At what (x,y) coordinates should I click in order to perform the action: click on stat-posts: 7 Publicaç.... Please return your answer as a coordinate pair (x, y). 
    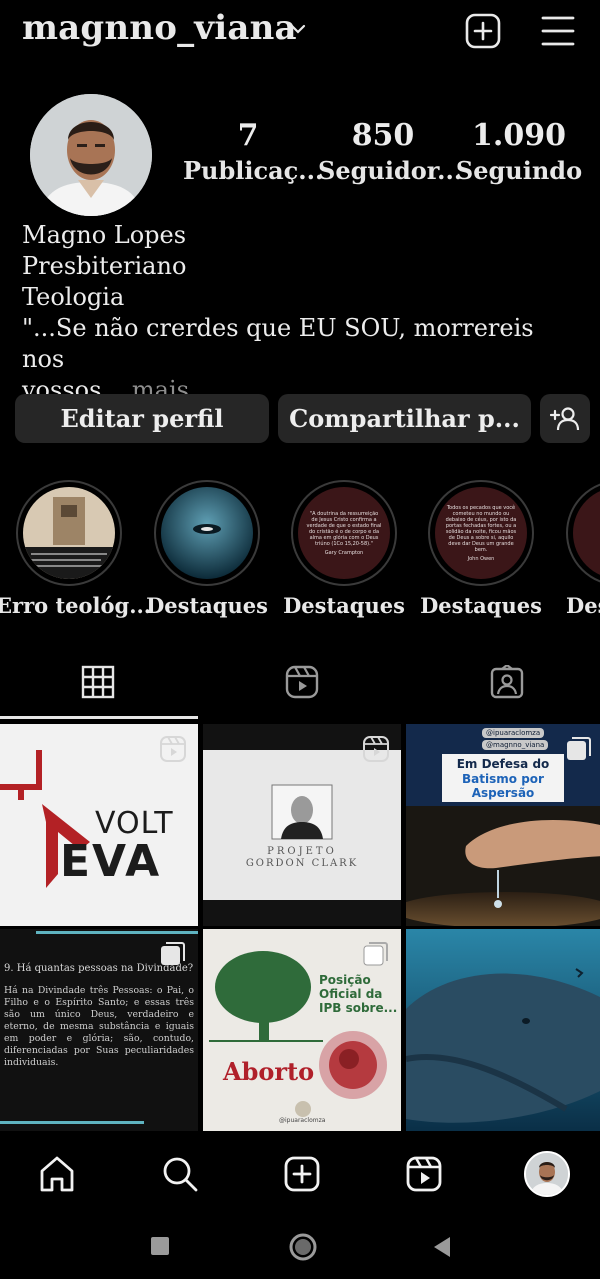
    Looking at the image, I should click on (253, 153).